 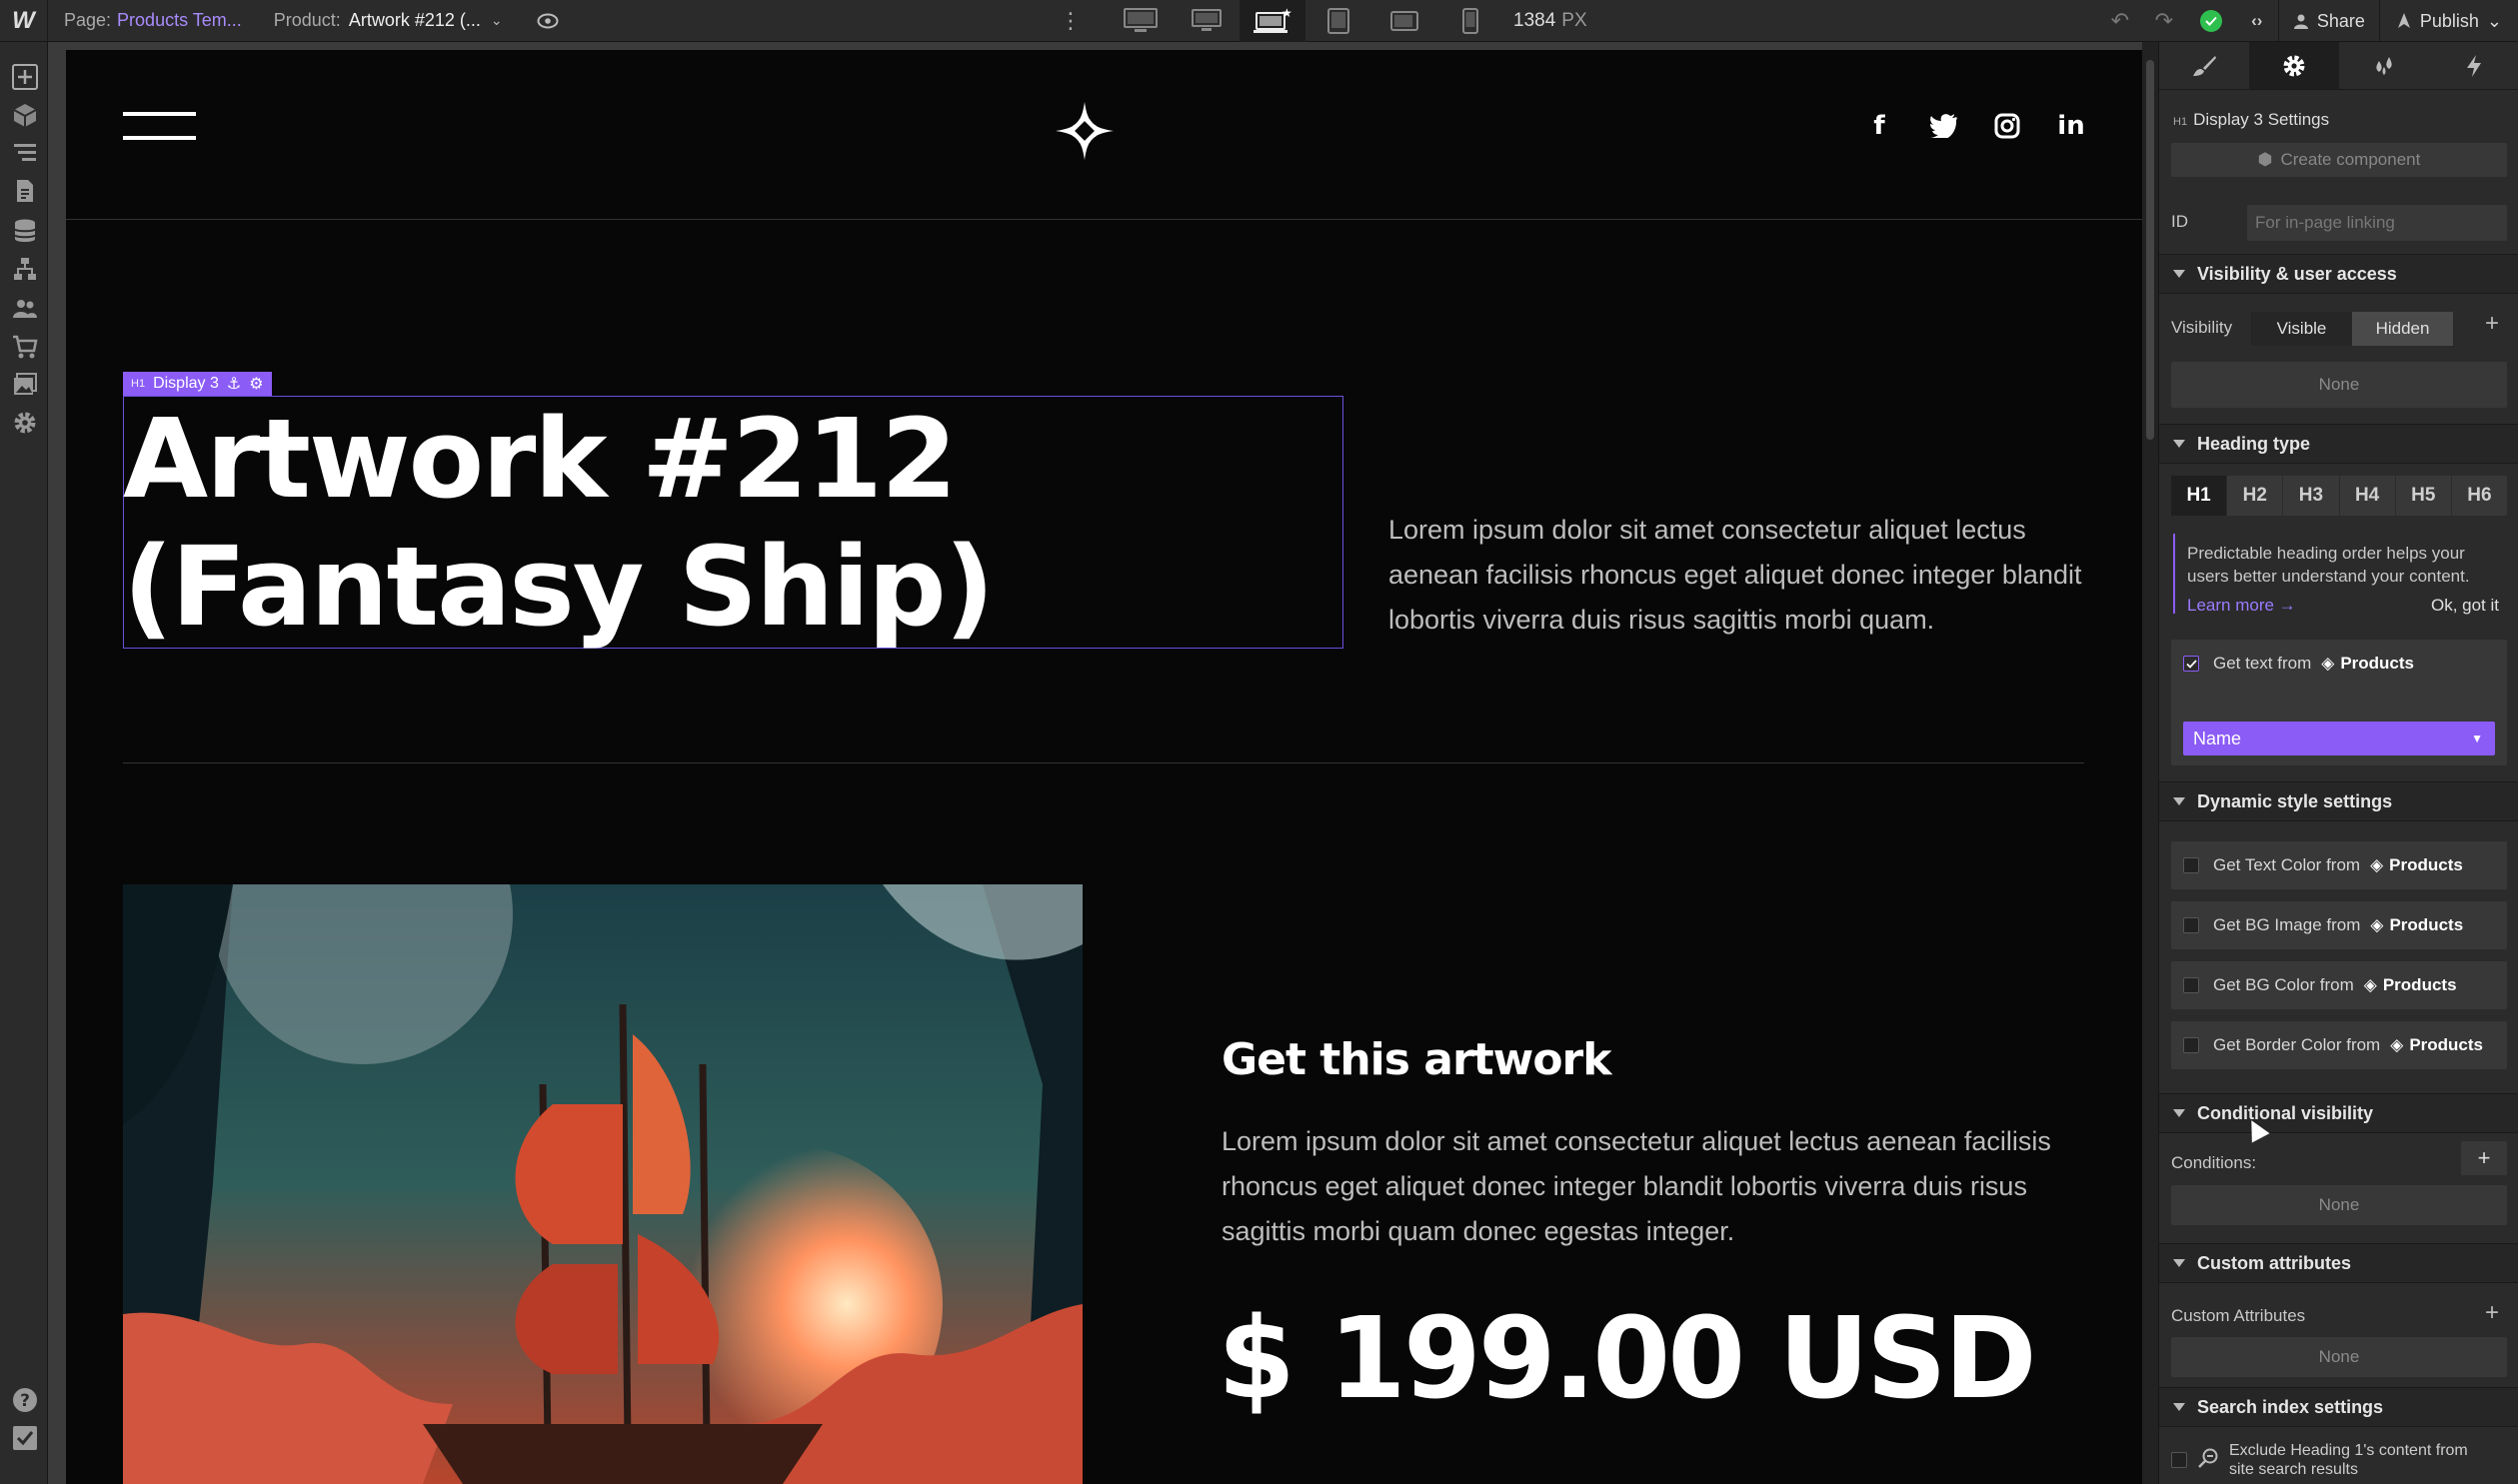 I want to click on custom-attributes-section-header: Custom attributes, so click(x=2339, y=1263).